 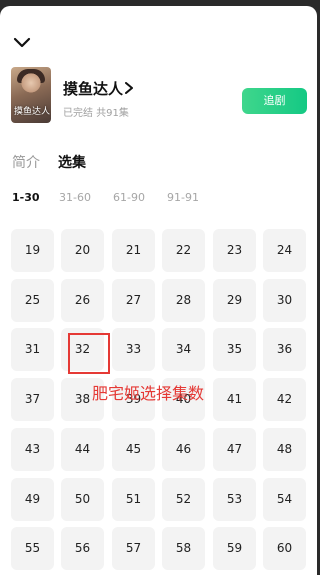 I want to click on episode-button: 46, so click(x=183, y=449).